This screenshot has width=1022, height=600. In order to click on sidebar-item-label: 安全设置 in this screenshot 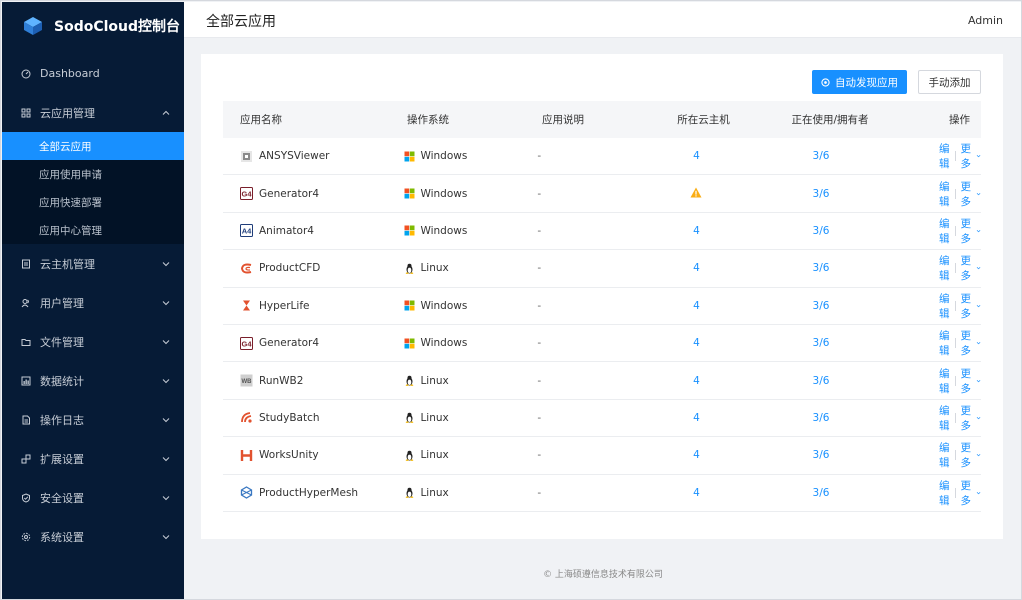, I will do `click(62, 498)`.